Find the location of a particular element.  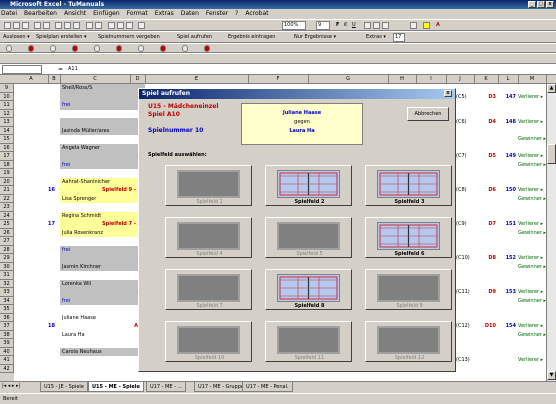

row-header: 22 is located at coordinates (7, 198).